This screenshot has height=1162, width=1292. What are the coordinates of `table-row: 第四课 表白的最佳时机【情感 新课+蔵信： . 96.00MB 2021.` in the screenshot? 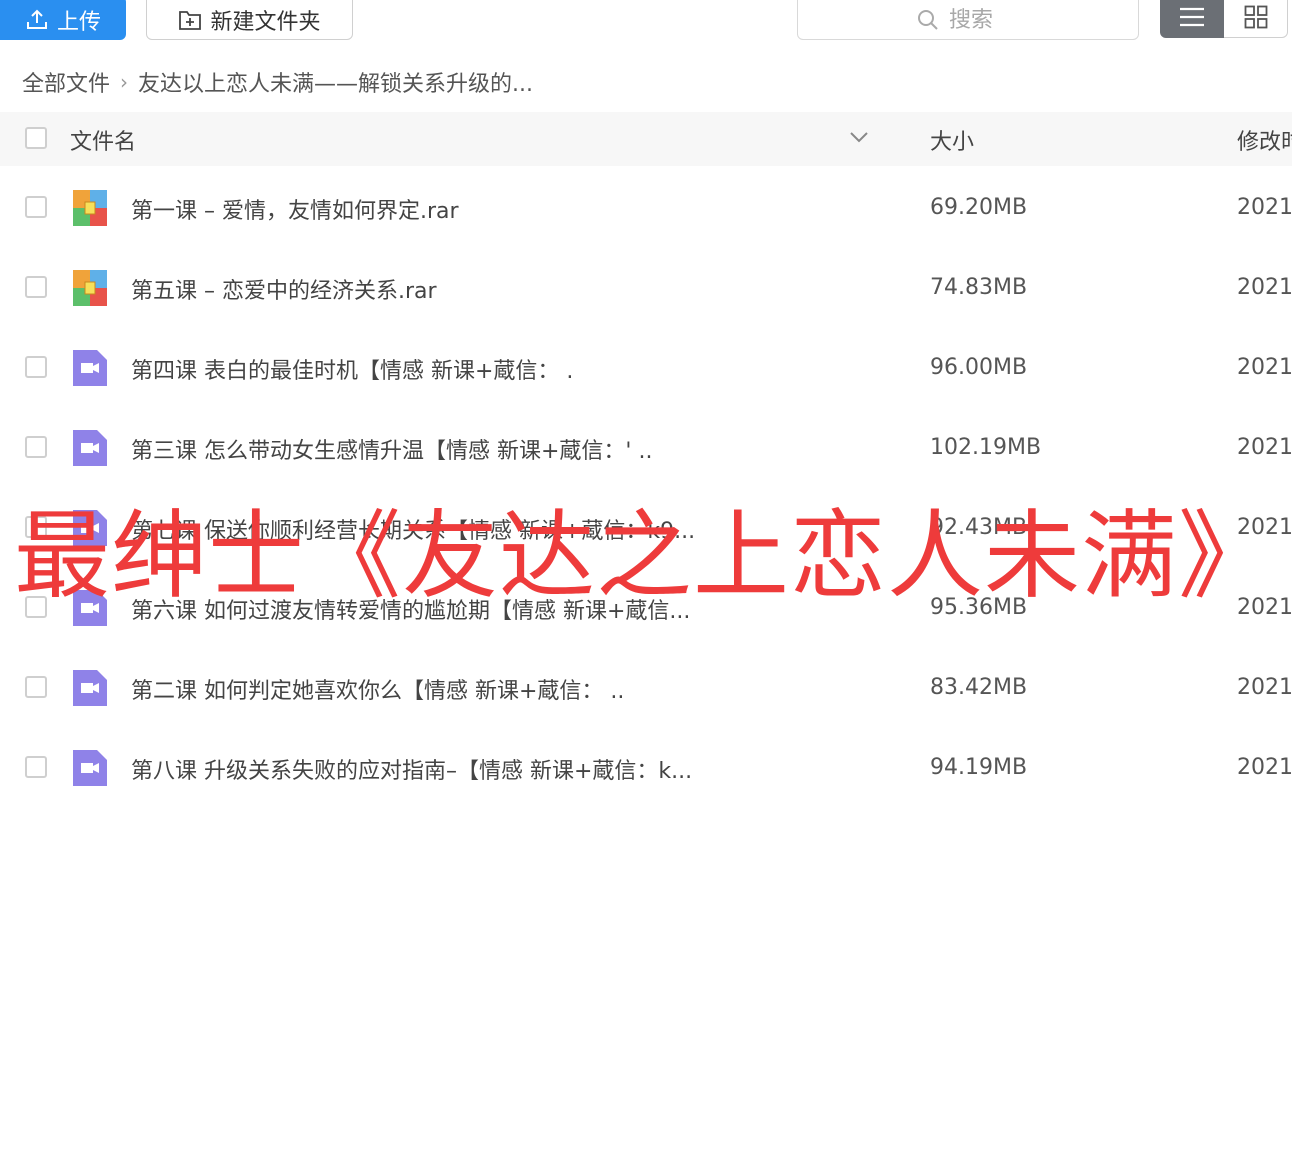 It's located at (646, 368).